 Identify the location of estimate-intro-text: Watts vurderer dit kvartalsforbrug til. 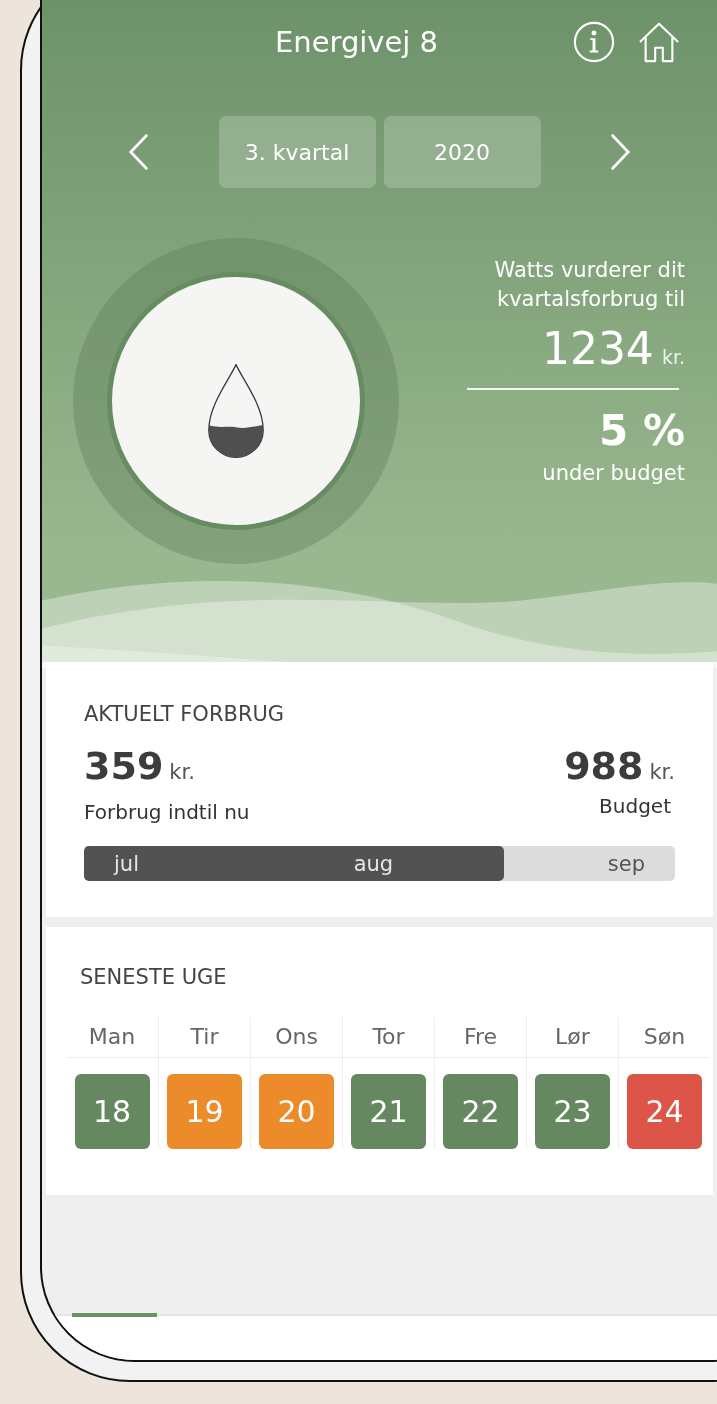
(589, 285).